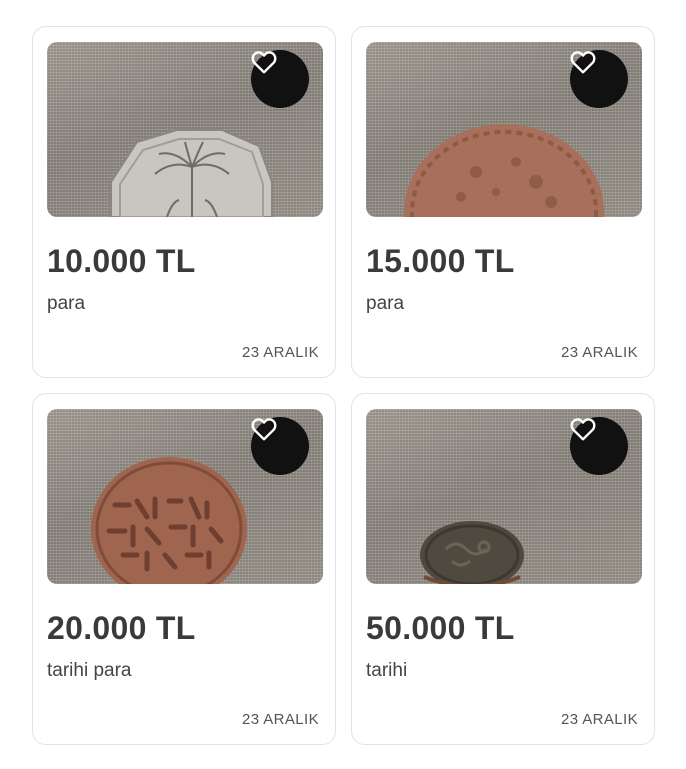 This screenshot has width=686, height=769. What do you see at coordinates (89, 670) in the screenshot?
I see `listing-title: tarihi para` at bounding box center [89, 670].